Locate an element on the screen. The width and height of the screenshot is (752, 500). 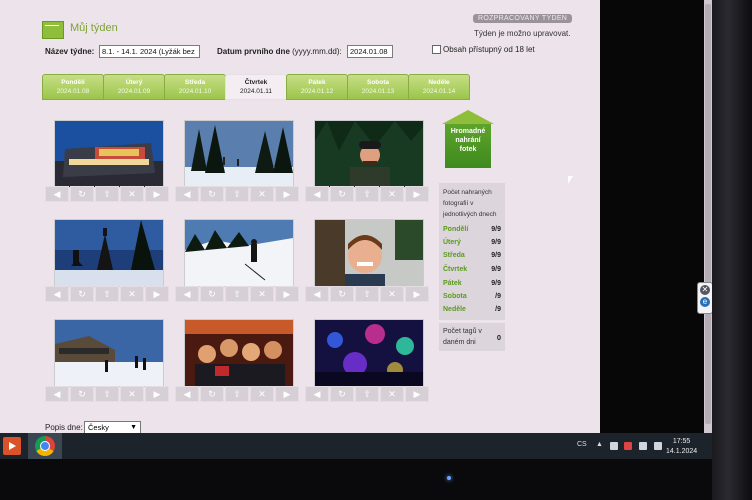
system-clock: 17:55 14.1.2024 is located at coordinates (681, 447).